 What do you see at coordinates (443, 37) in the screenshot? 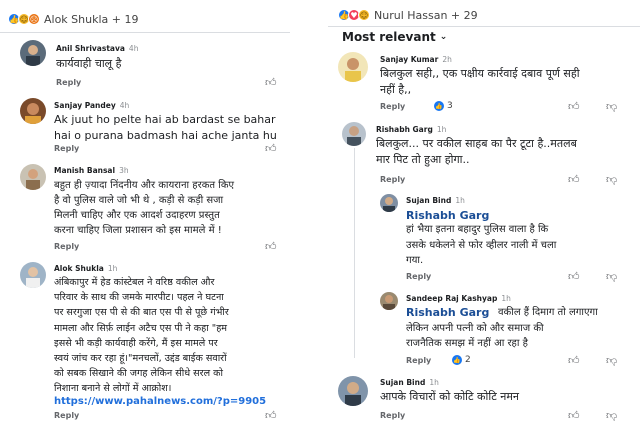
I see `chevron-down-icon: ⌄` at bounding box center [443, 37].